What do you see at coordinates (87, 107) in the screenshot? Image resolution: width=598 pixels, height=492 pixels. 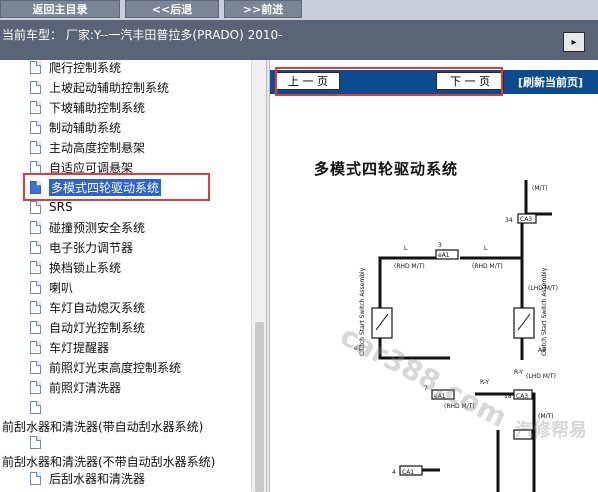 I see `tree-item-2: 下坡辅助控制系统` at bounding box center [87, 107].